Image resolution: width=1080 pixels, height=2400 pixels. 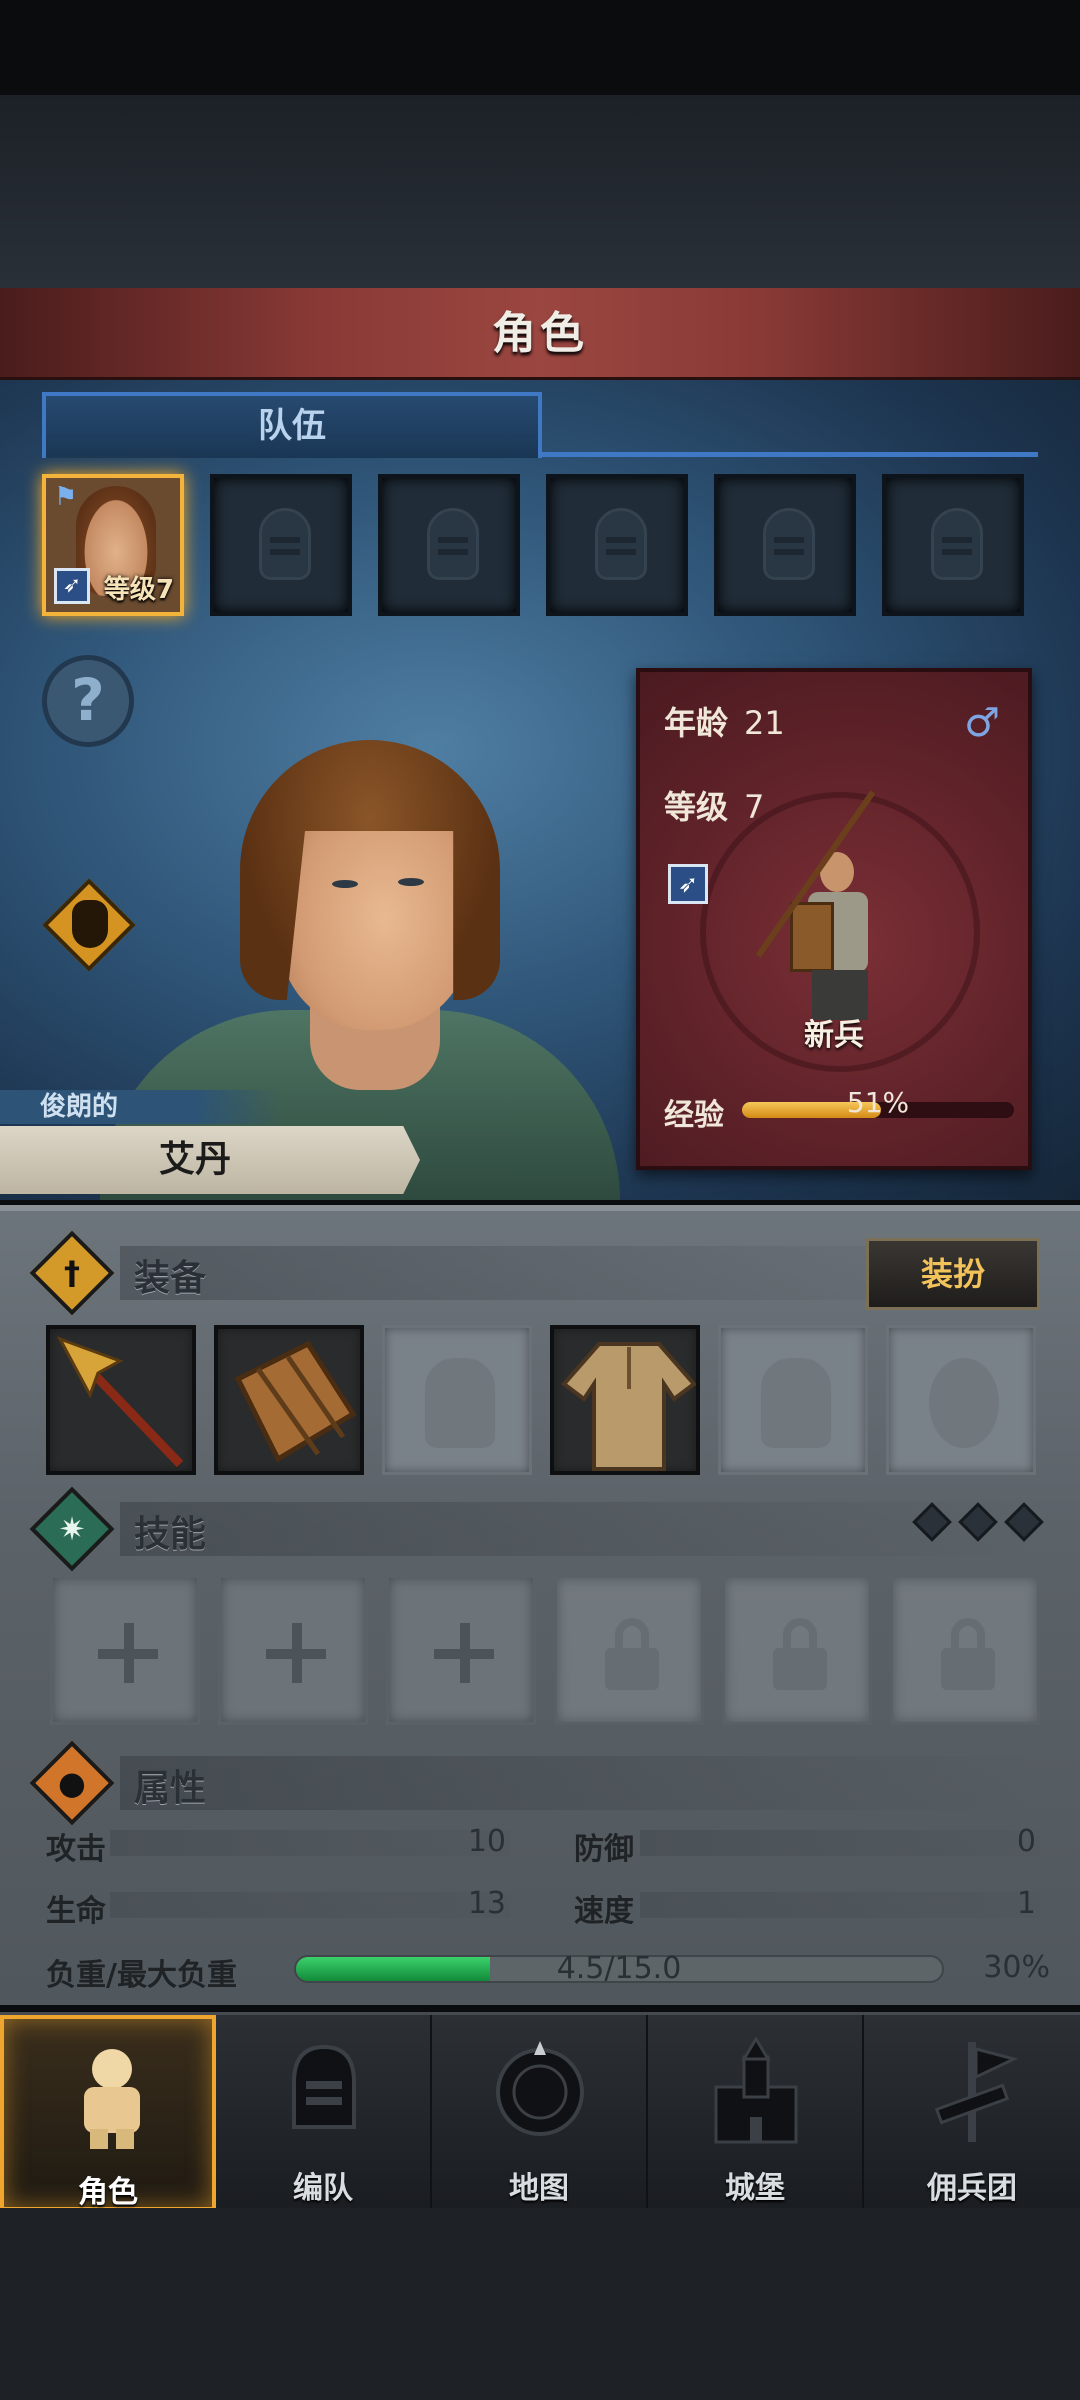 What do you see at coordinates (486, 1903) in the screenshot?
I see `hp-value: 13` at bounding box center [486, 1903].